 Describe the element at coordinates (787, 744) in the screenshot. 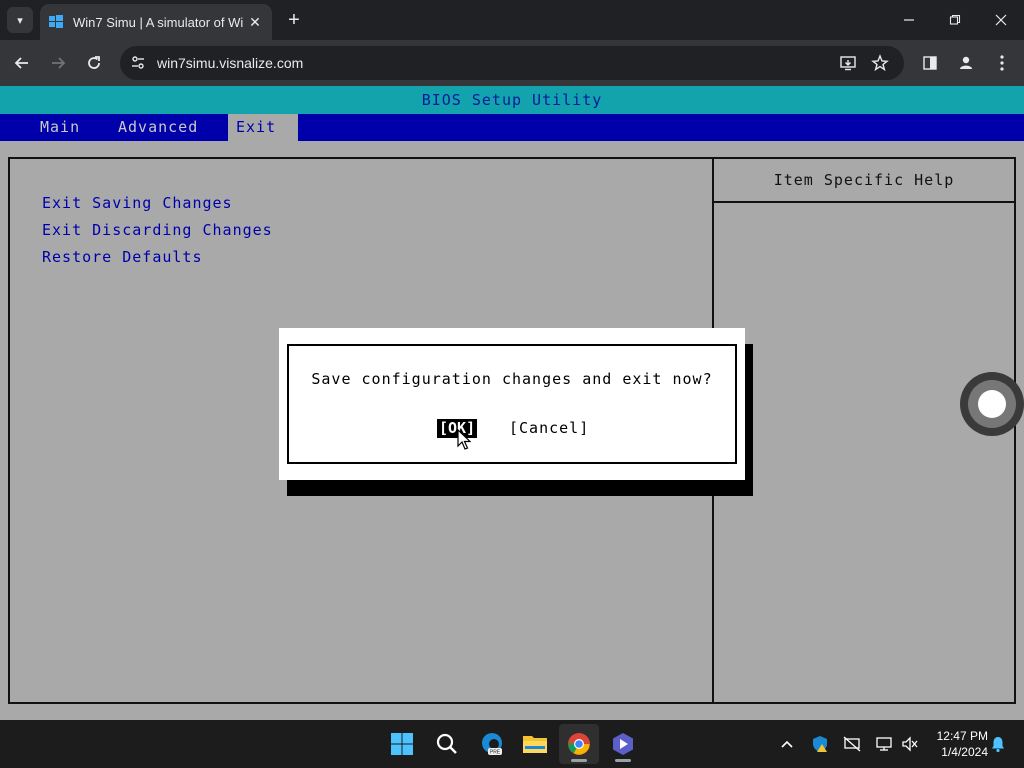

I see `tray-chevron-up-icon` at that location.